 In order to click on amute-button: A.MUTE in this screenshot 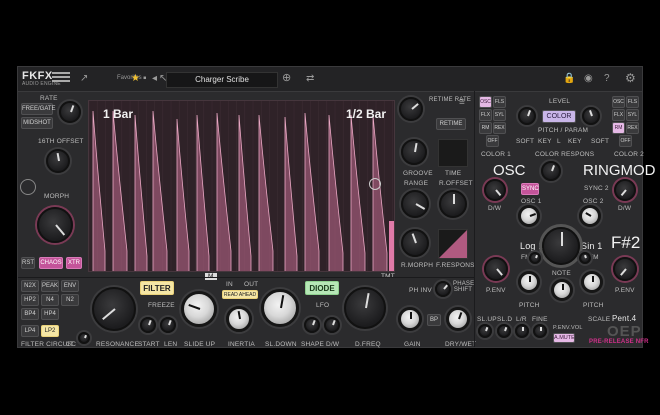, I will do `click(564, 338)`.